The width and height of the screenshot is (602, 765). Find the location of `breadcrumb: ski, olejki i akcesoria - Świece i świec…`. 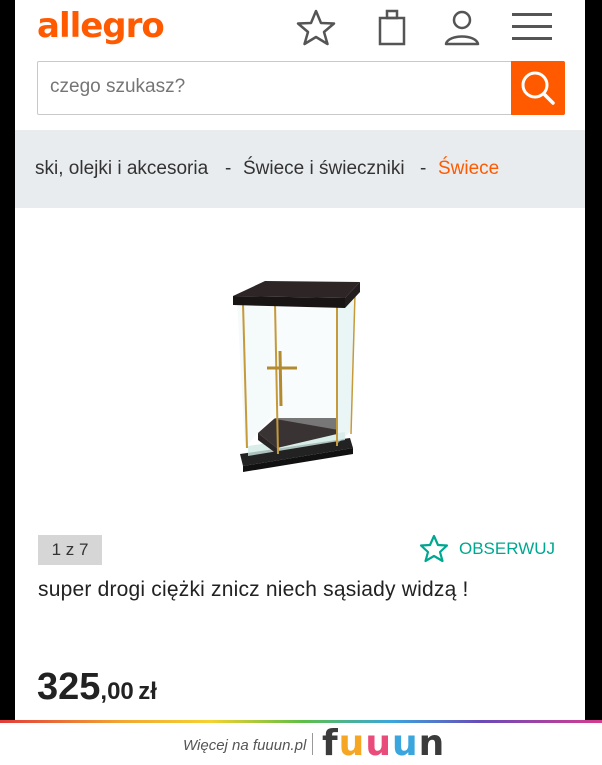

breadcrumb: ski, olejki i akcesoria - Świece i świec… is located at coordinates (300, 169).